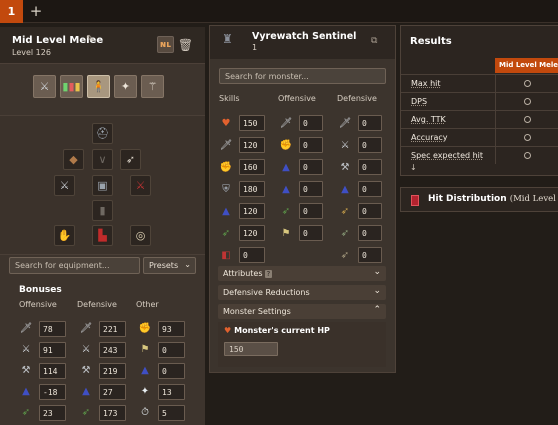  What do you see at coordinates (370, 255) in the screenshot?
I see `heavy-ranged-defence-input: 0` at bounding box center [370, 255].